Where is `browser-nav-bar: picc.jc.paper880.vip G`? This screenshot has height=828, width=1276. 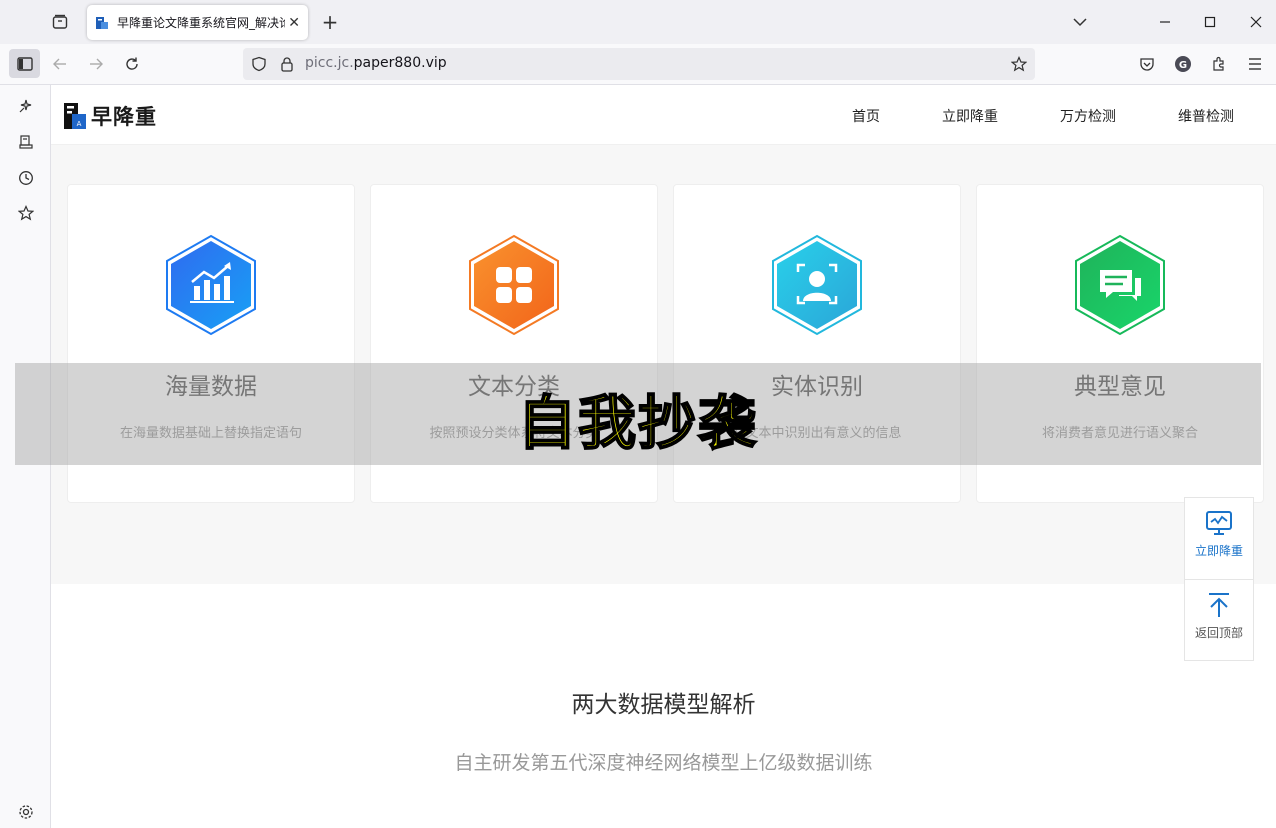 browser-nav-bar: picc.jc.paper880.vip G is located at coordinates (638, 64).